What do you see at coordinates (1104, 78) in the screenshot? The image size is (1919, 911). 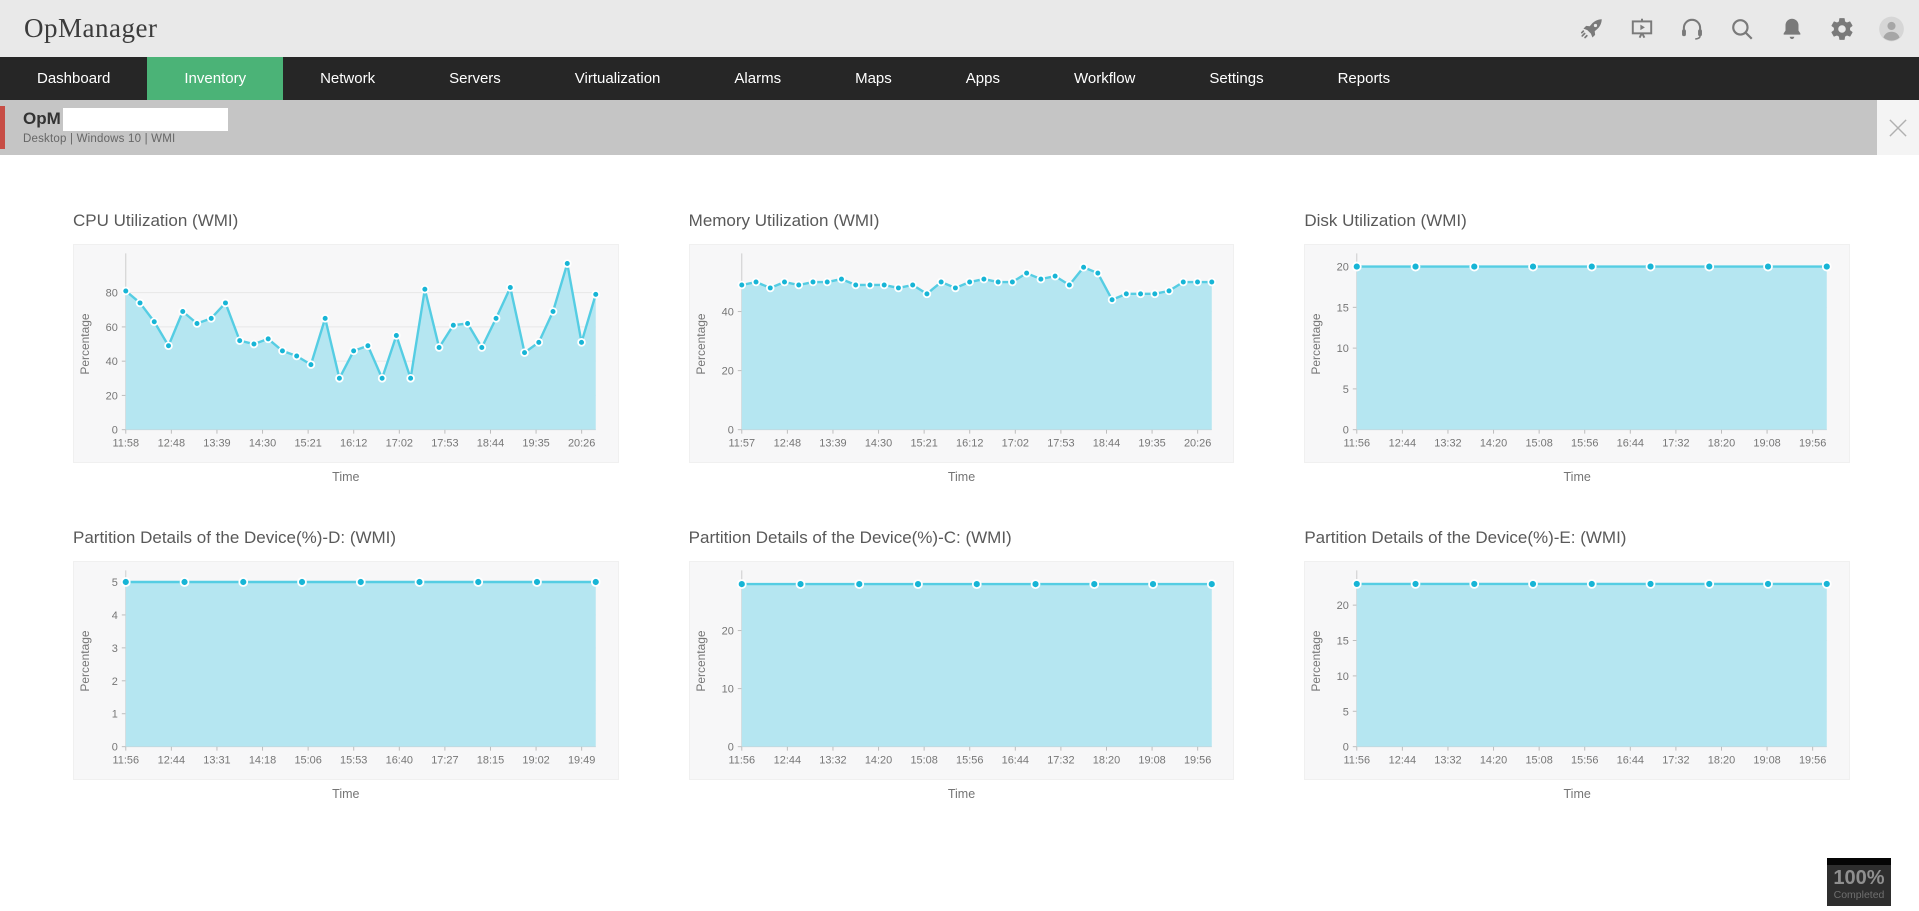 I see `nav-tab-workflow: Workflow` at bounding box center [1104, 78].